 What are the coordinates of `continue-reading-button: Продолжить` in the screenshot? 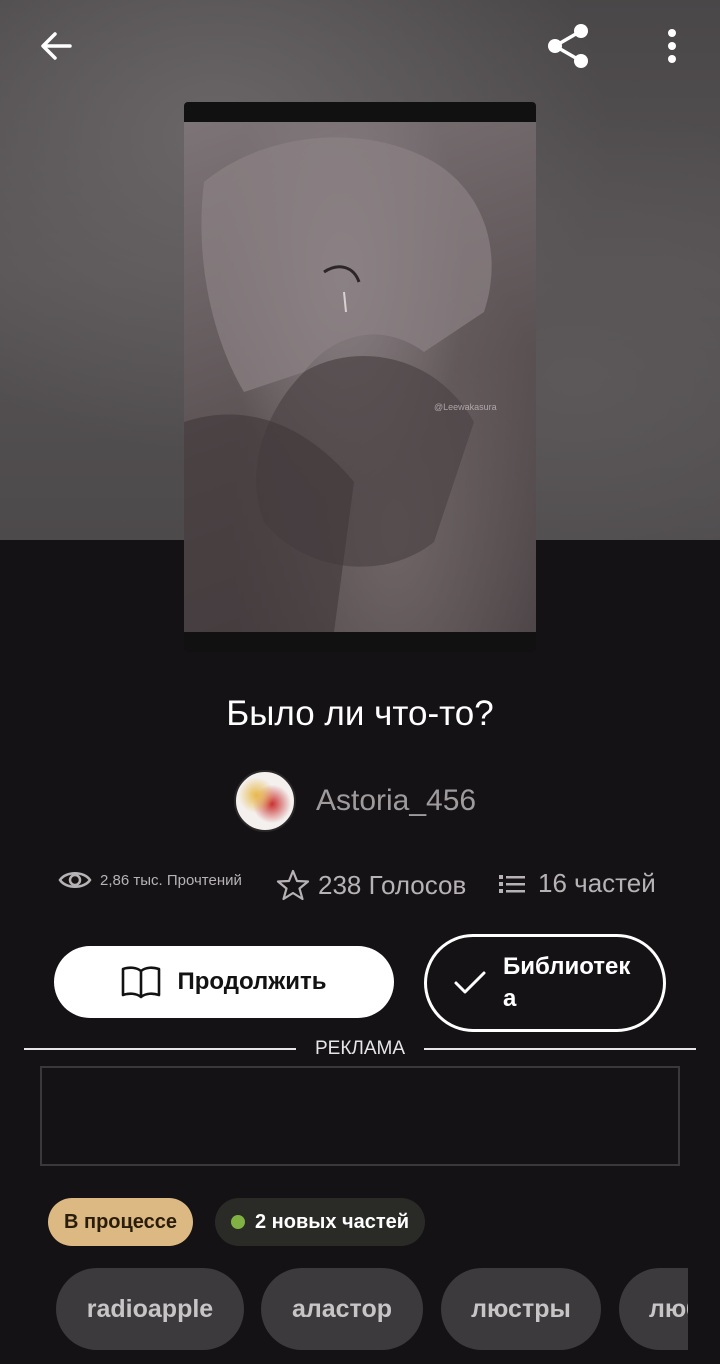 It's located at (224, 982).